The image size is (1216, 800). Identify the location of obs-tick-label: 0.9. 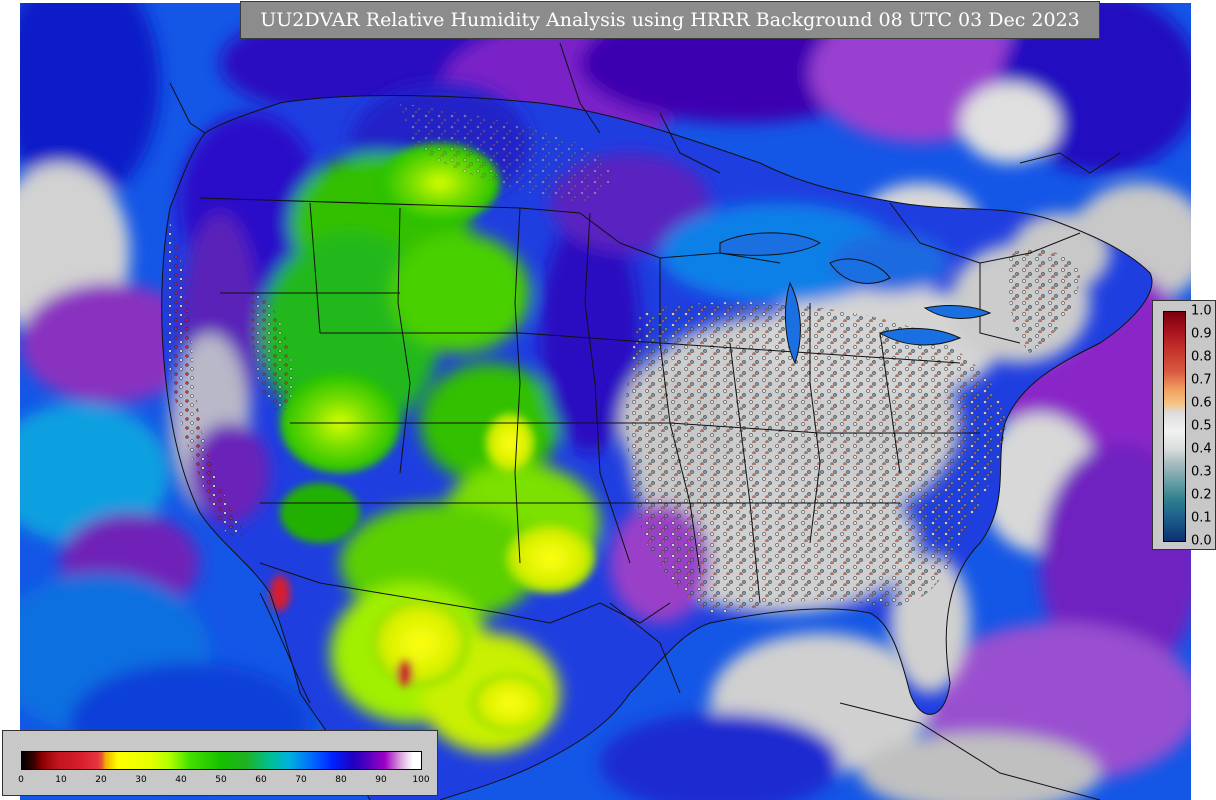
(1201, 334).